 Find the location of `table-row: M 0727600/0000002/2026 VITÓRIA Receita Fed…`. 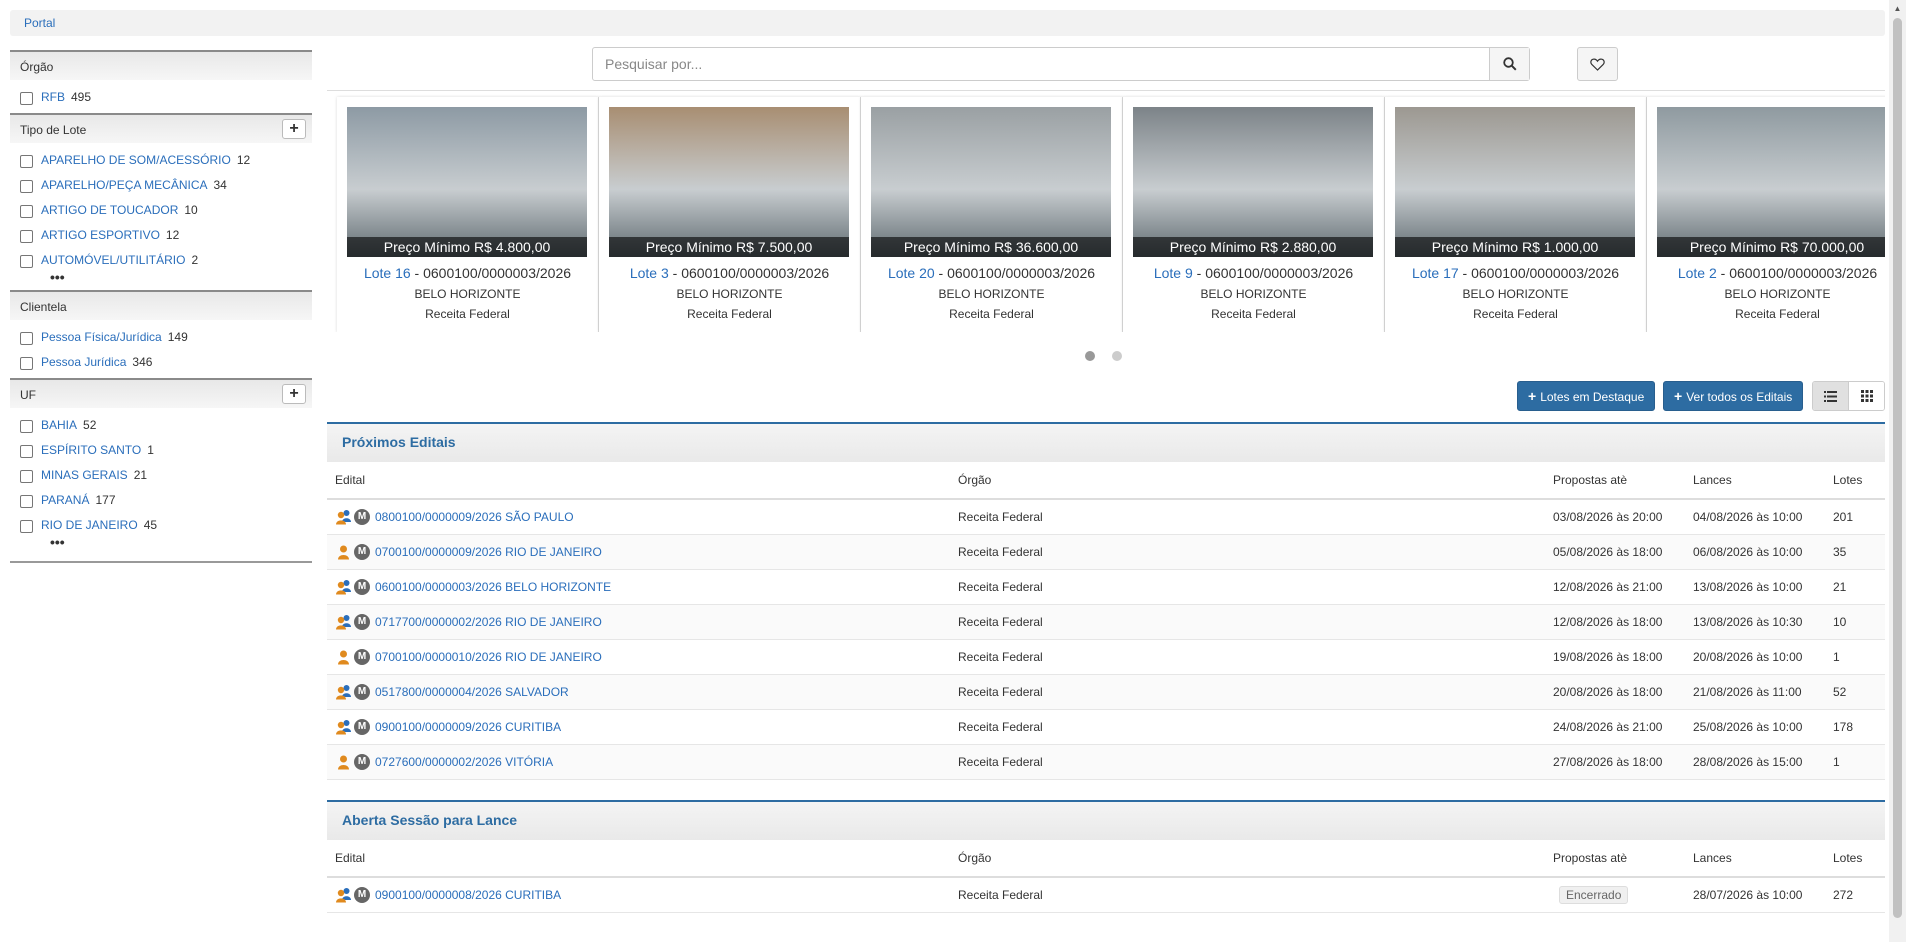

table-row: M 0727600/0000002/2026 VITÓRIA Receita Fed… is located at coordinates (1106, 762).